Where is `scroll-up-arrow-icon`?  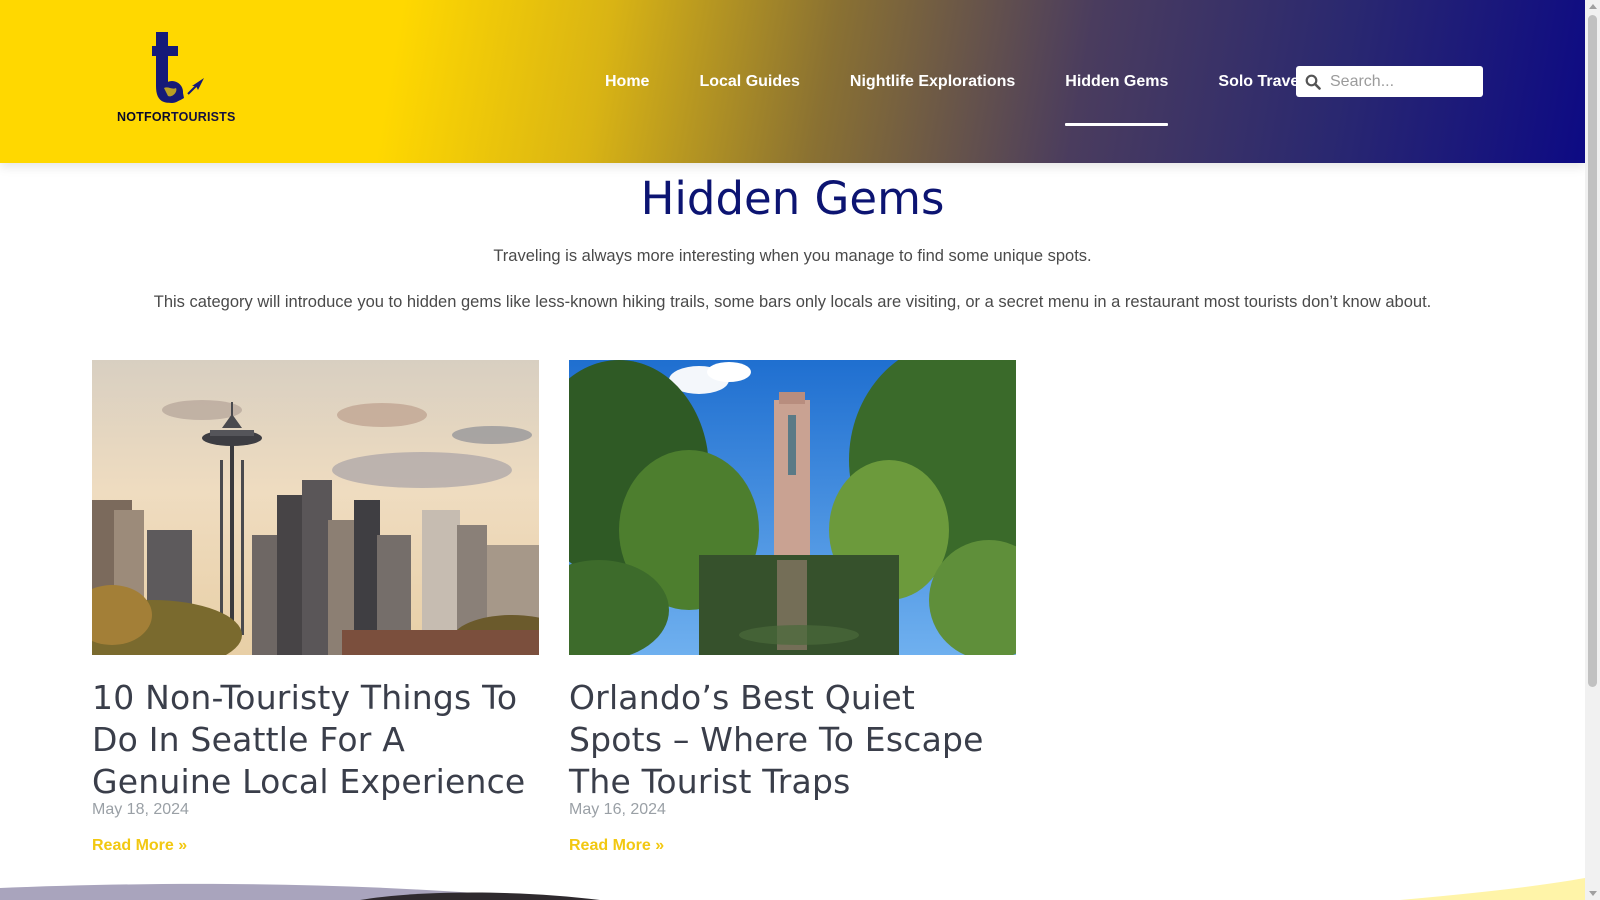
scroll-up-arrow-icon is located at coordinates (1593, 6).